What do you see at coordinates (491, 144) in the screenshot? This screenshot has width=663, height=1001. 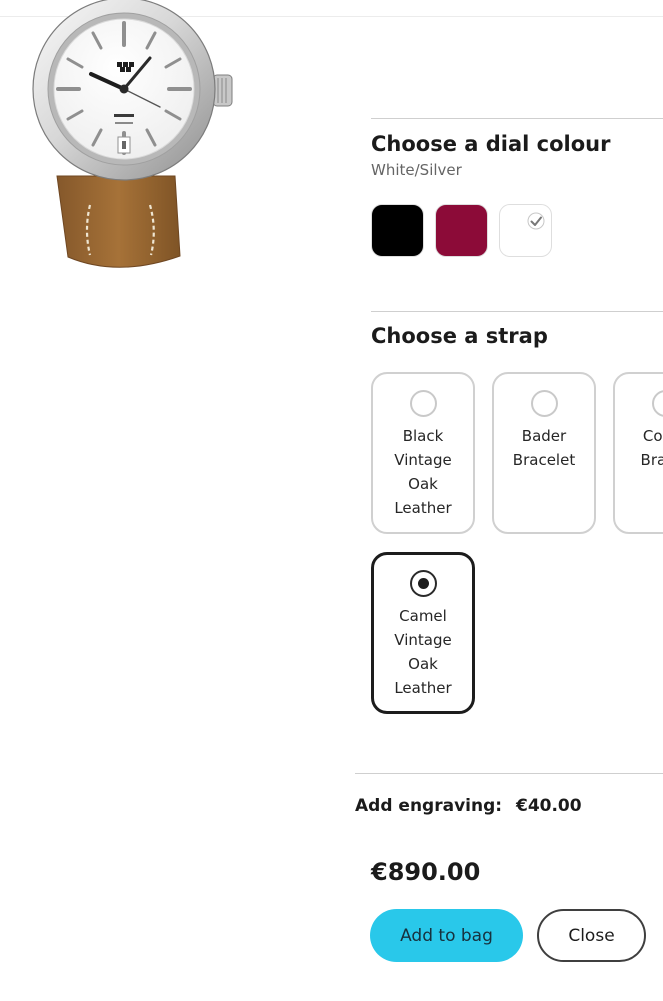 I see `dial-section-title: Choose a dial colour` at bounding box center [491, 144].